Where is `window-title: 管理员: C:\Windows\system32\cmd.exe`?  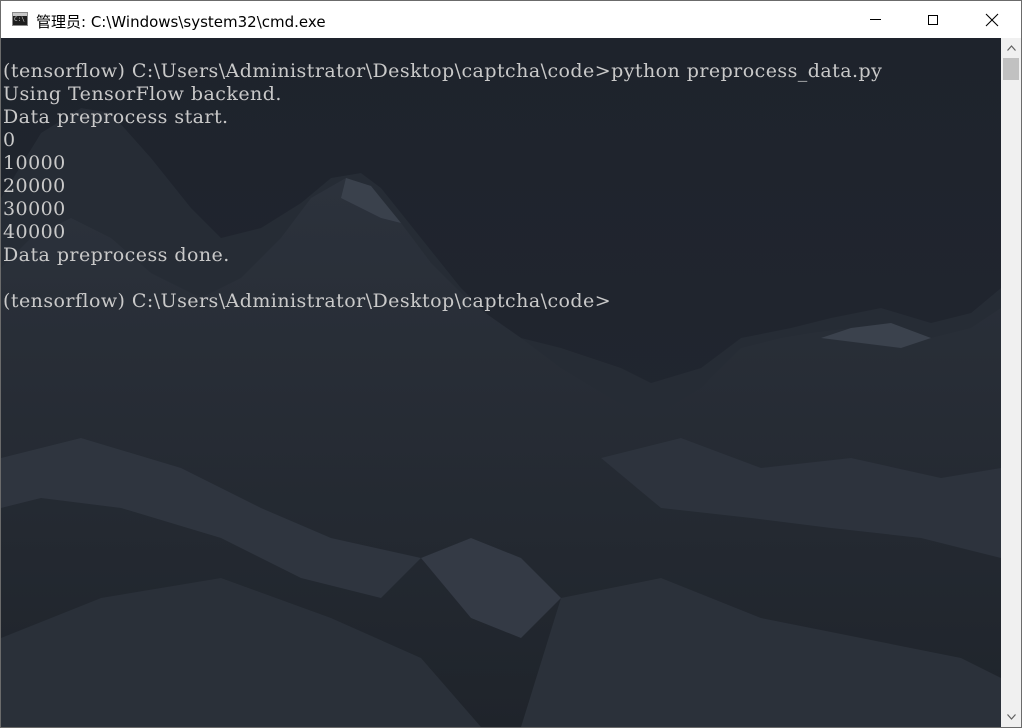 window-title: 管理员: C:\Windows\system32\cmd.exe is located at coordinates (181, 22).